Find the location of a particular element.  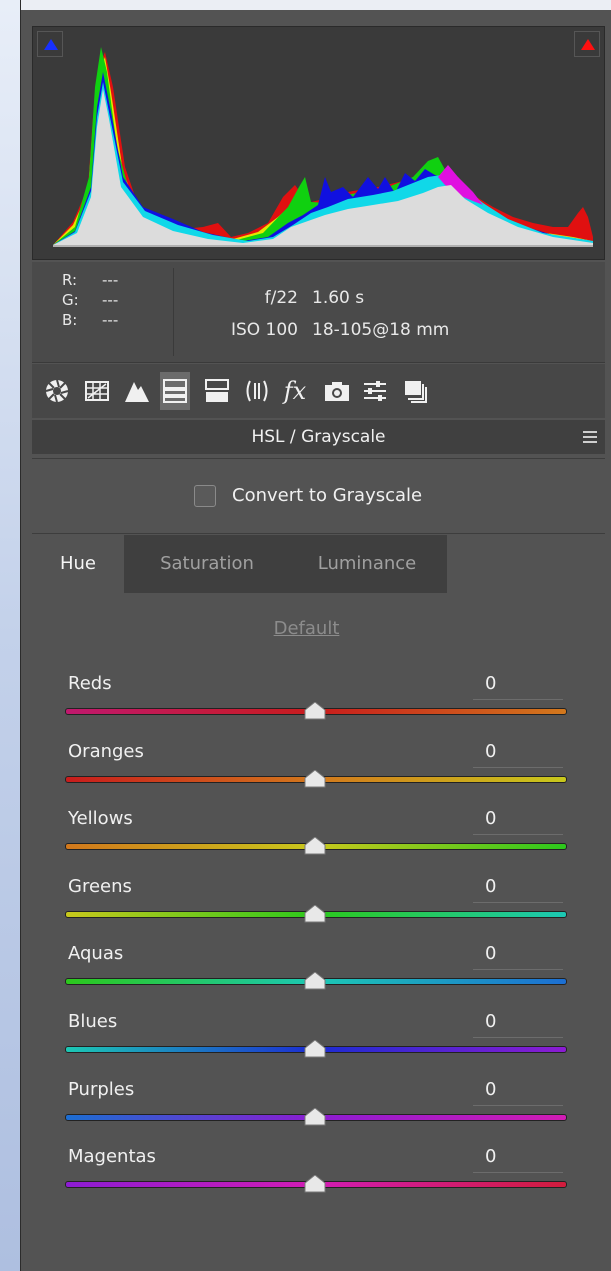

aperture-icon is located at coordinates (57, 391).